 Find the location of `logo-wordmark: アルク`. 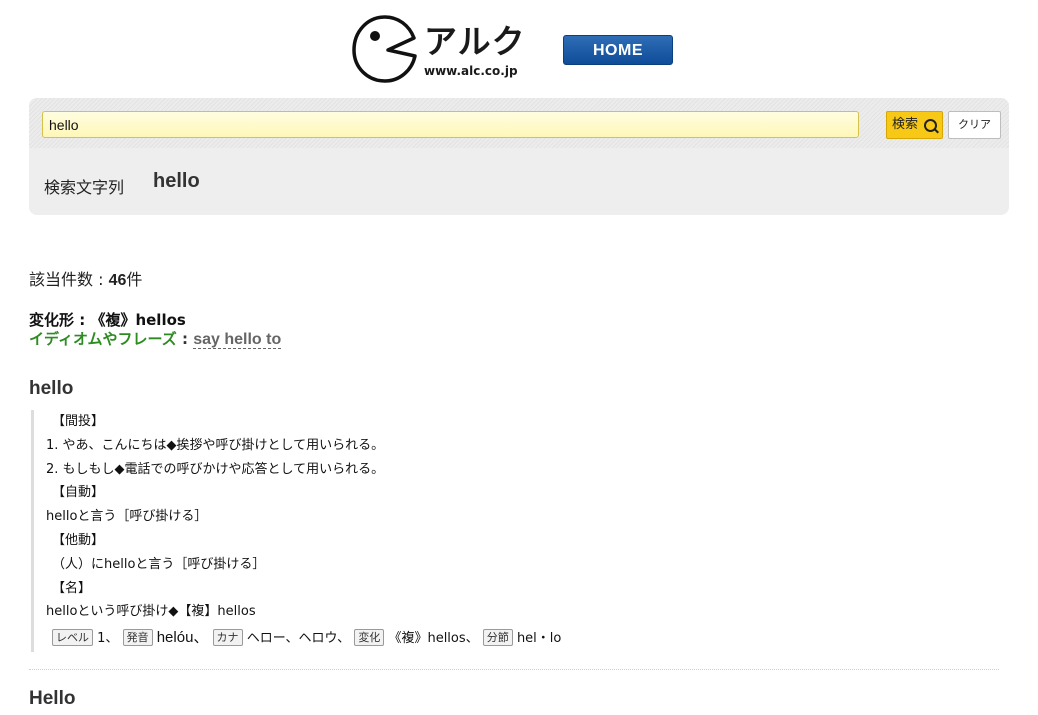

logo-wordmark: アルク is located at coordinates (475, 41).